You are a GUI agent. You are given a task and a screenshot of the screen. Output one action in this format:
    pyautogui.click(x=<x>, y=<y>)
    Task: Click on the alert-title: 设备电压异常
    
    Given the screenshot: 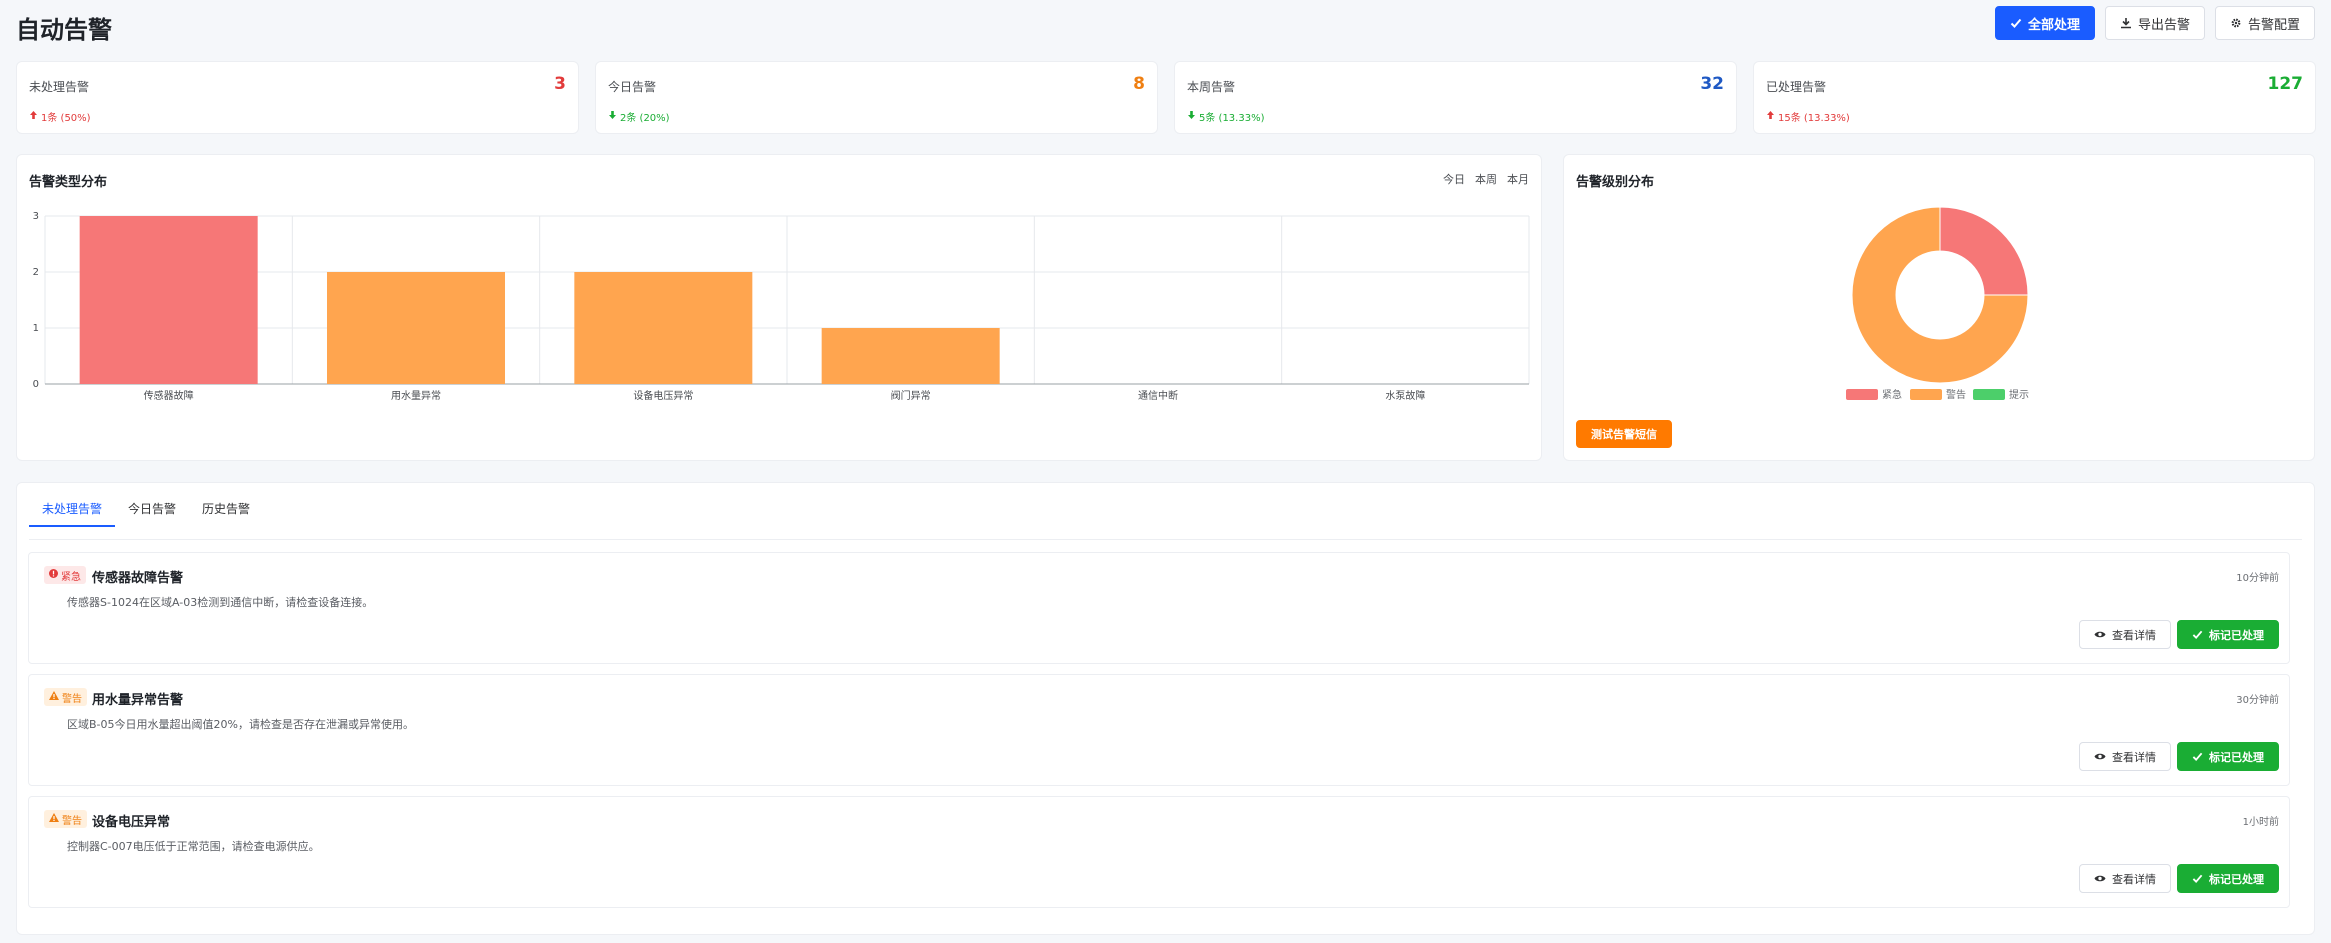 What is the action you would take?
    pyautogui.click(x=131, y=822)
    